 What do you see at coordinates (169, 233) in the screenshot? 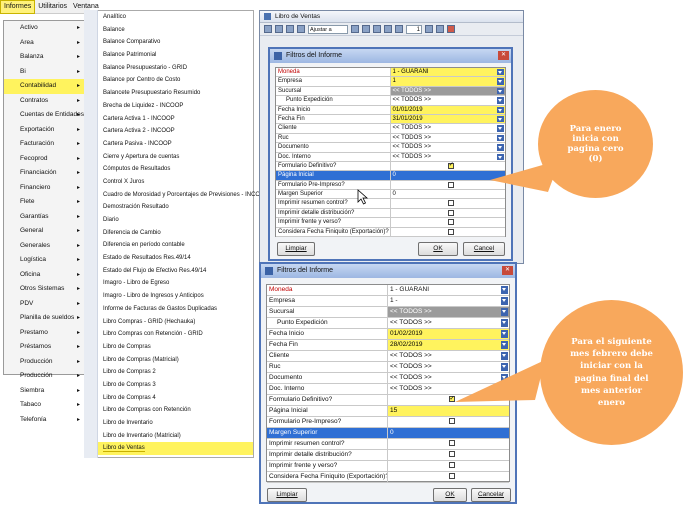
I see `report-item: Diferencia de Cambio` at bounding box center [169, 233].